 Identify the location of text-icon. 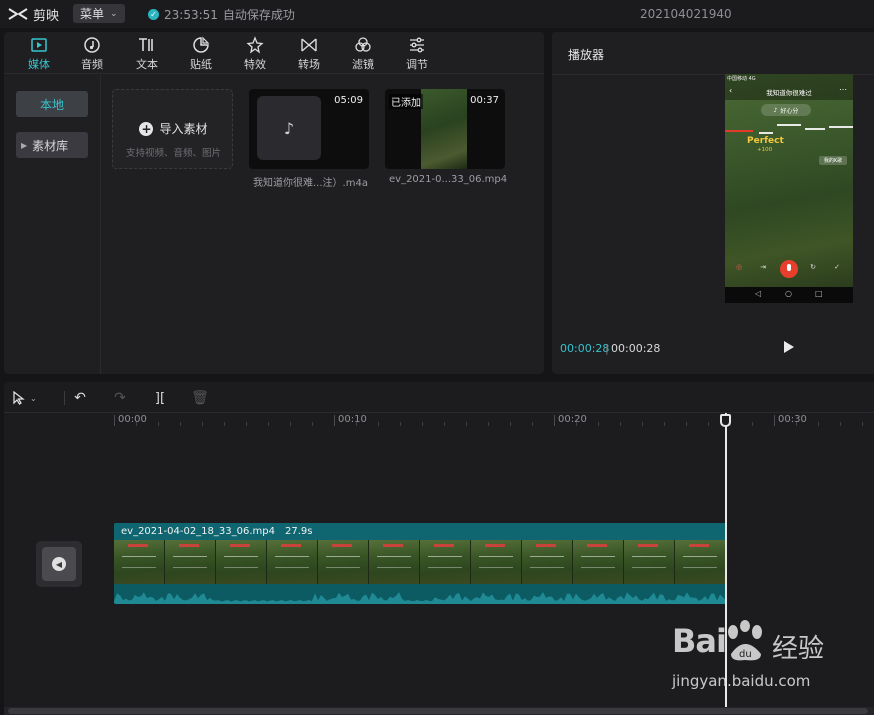
(147, 45).